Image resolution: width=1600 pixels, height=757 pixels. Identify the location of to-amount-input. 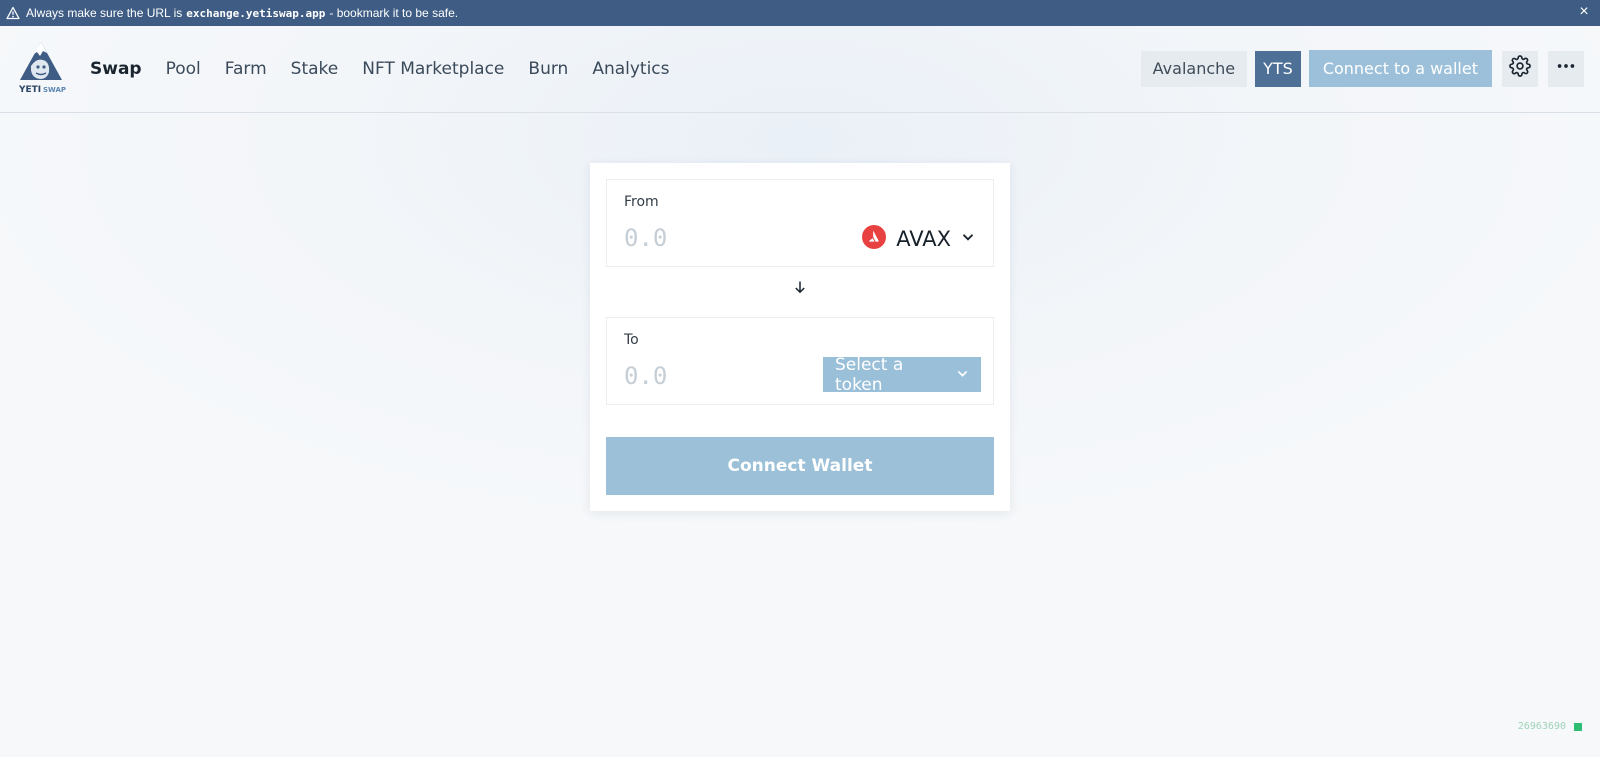
(724, 376).